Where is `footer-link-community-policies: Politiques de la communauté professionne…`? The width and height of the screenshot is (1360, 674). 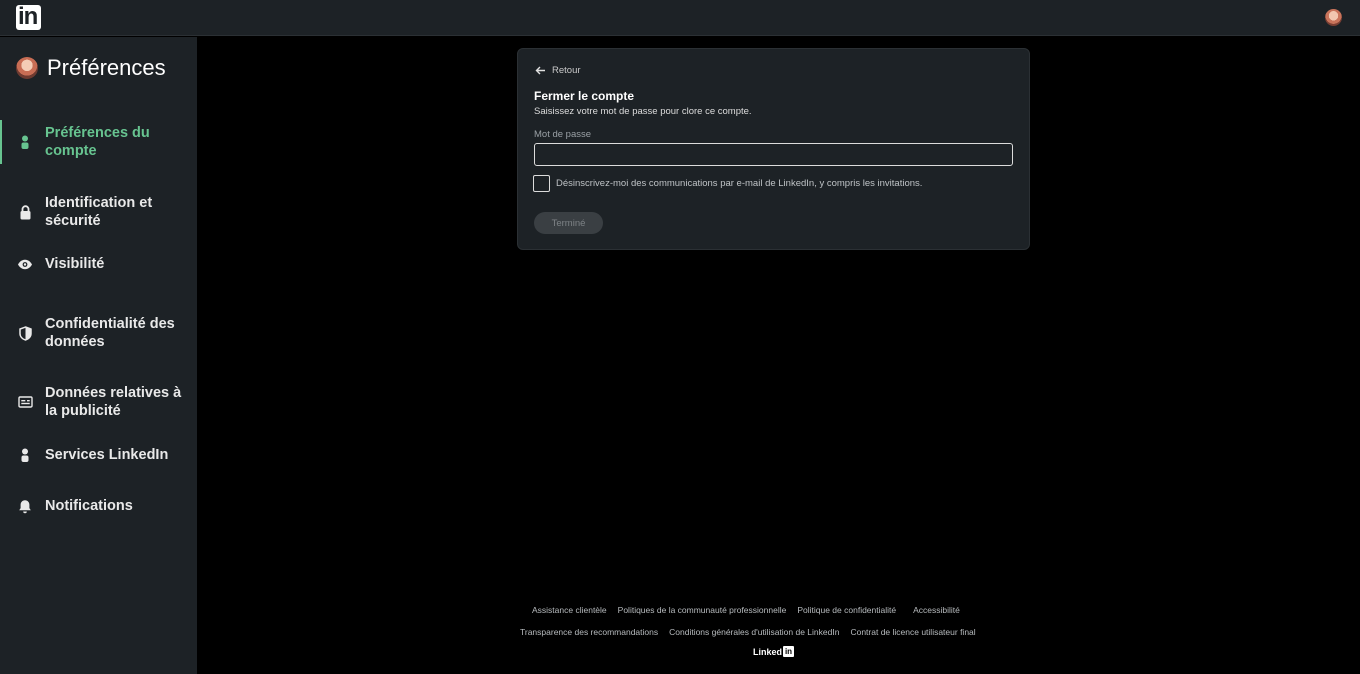 footer-link-community-policies: Politiques de la communauté professionne… is located at coordinates (702, 610).